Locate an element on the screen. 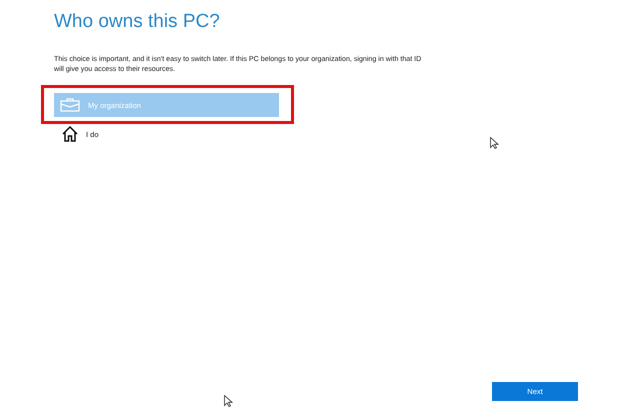  briefcase-icon is located at coordinates (70, 105).